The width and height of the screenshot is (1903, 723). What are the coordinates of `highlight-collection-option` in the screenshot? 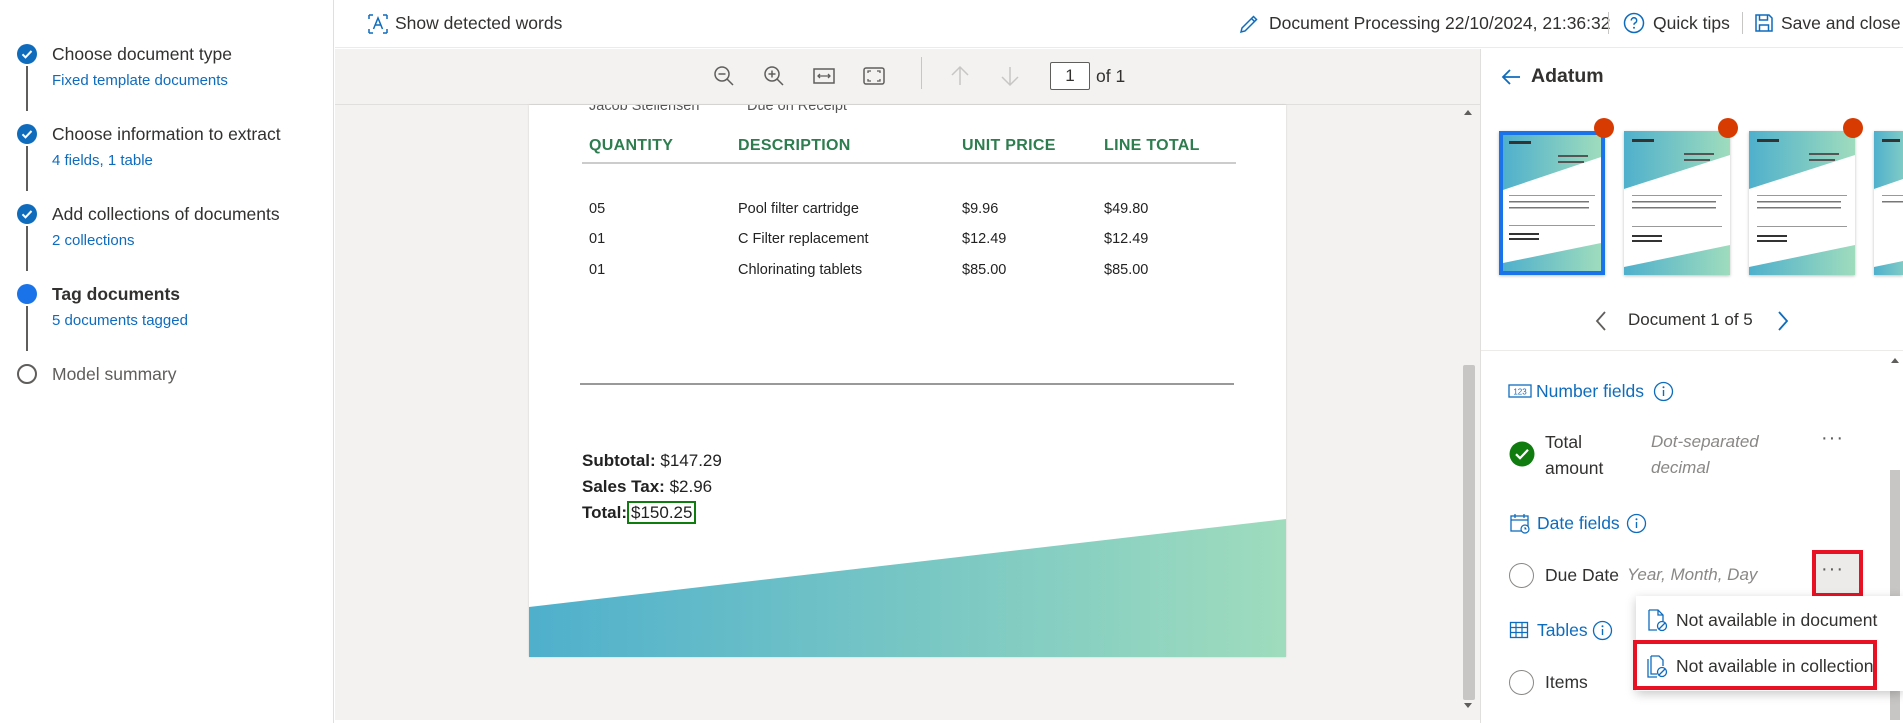 It's located at (1755, 665).